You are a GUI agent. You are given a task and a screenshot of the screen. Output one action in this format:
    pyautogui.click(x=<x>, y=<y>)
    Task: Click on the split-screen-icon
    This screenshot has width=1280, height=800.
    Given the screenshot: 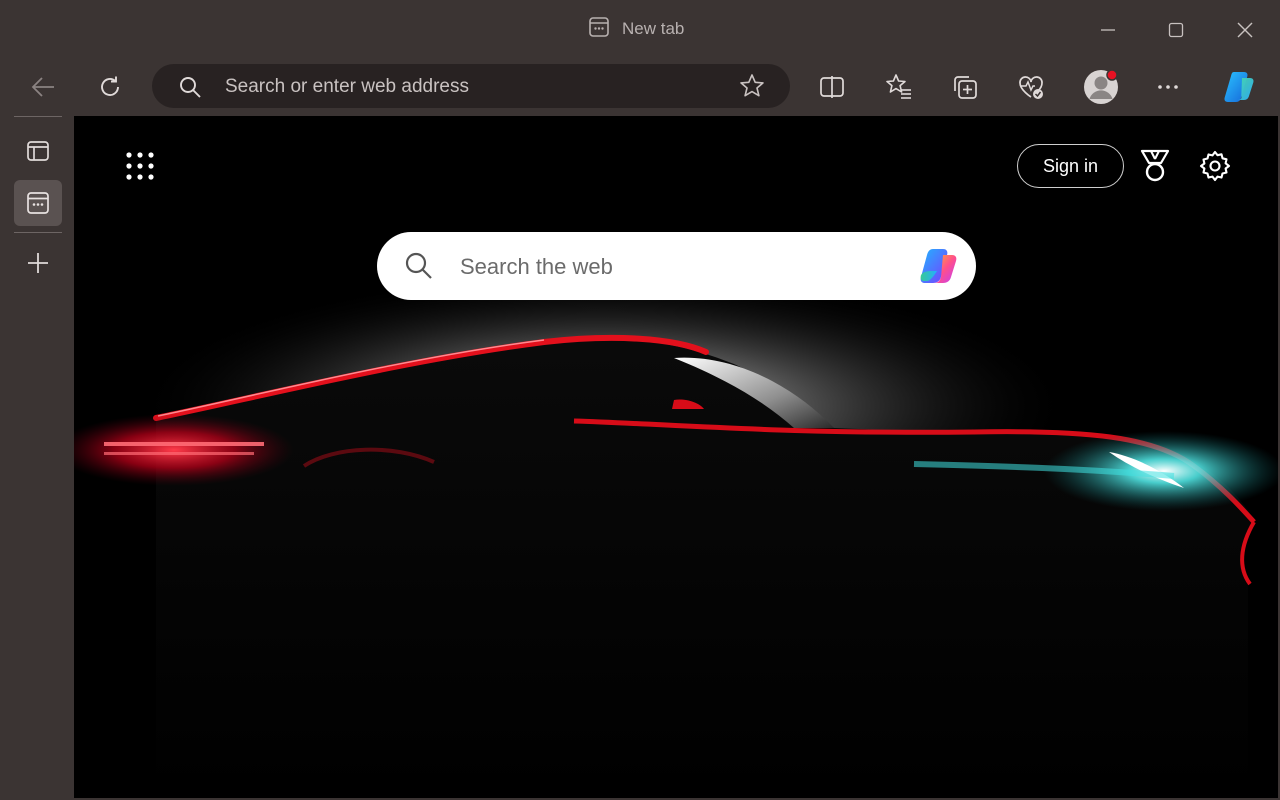 What is the action you would take?
    pyautogui.click(x=832, y=87)
    